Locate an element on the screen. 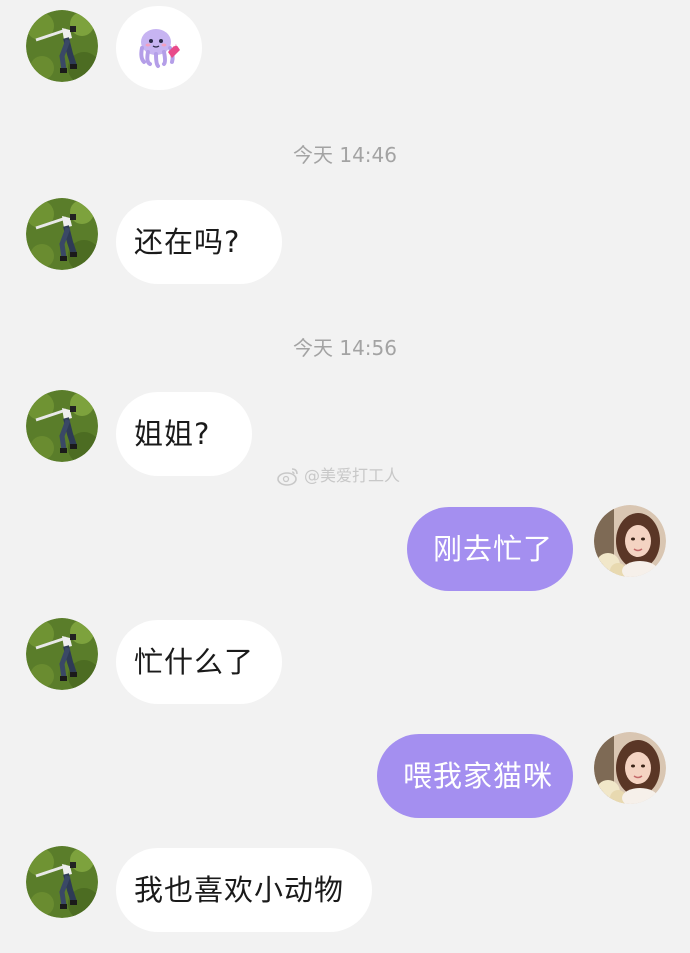 The image size is (690, 953). watermark: @美爱打工人 is located at coordinates (338, 476).